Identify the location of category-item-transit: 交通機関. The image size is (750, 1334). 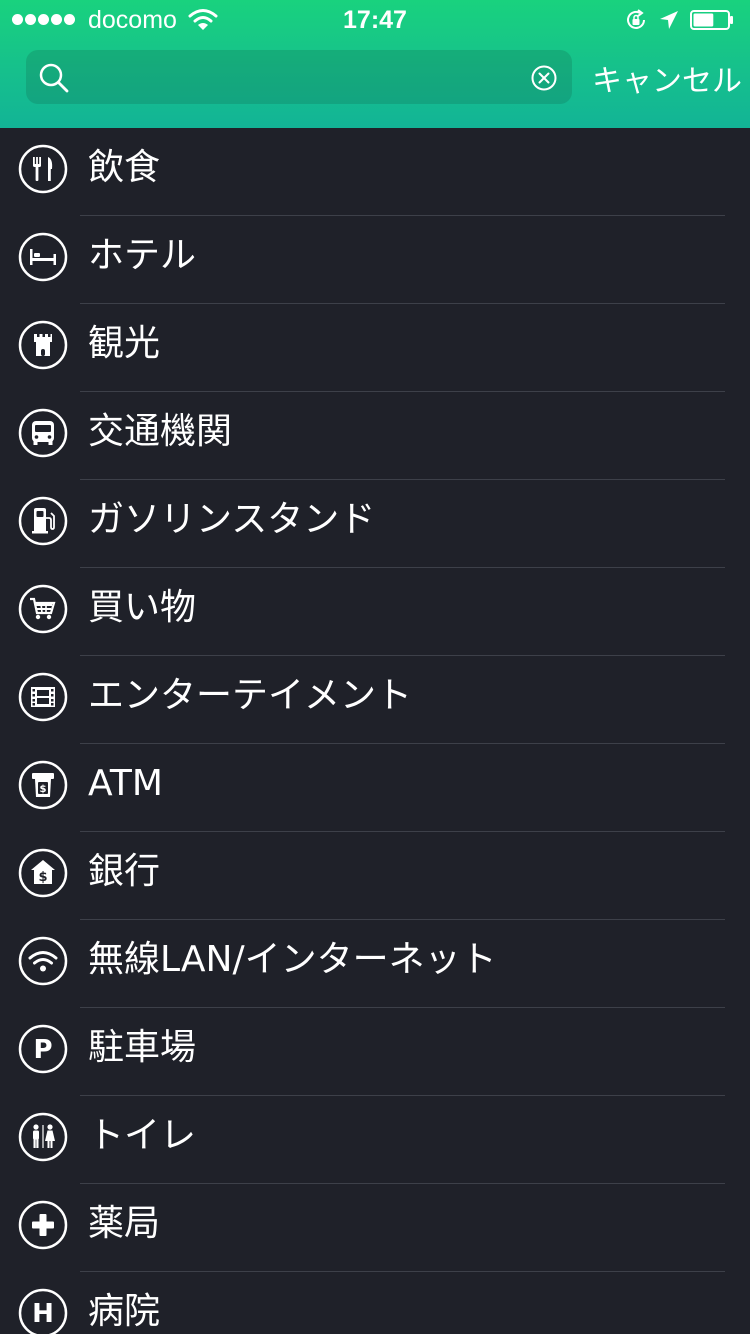
(375, 436).